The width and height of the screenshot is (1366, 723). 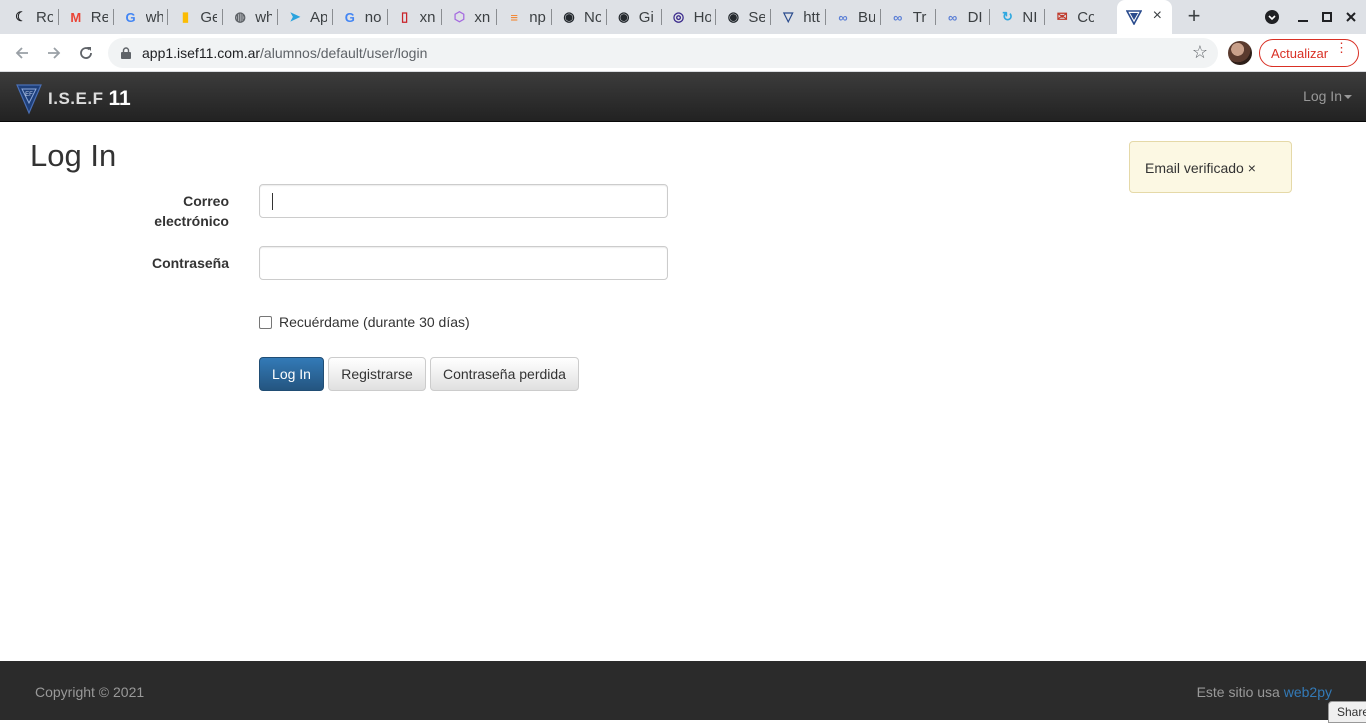 What do you see at coordinates (688, 17) in the screenshot?
I see `browser-tab: ◎ Ho` at bounding box center [688, 17].